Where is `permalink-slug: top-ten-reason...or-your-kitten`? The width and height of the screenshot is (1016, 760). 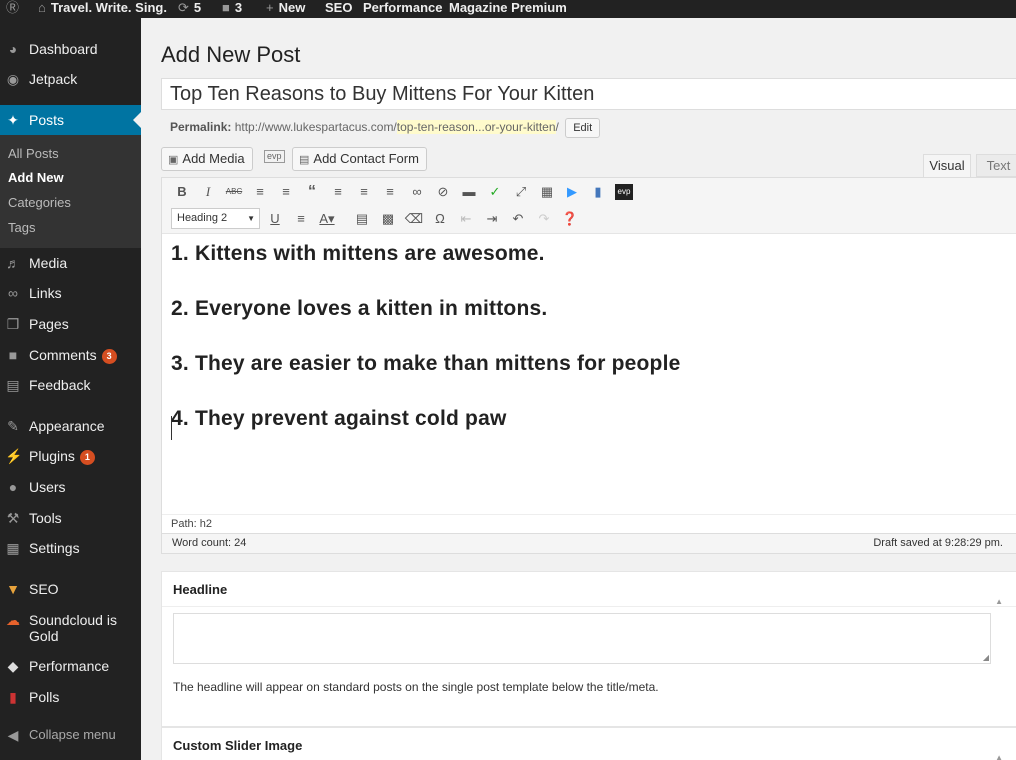 permalink-slug: top-ten-reason...or-your-kitten is located at coordinates (476, 127).